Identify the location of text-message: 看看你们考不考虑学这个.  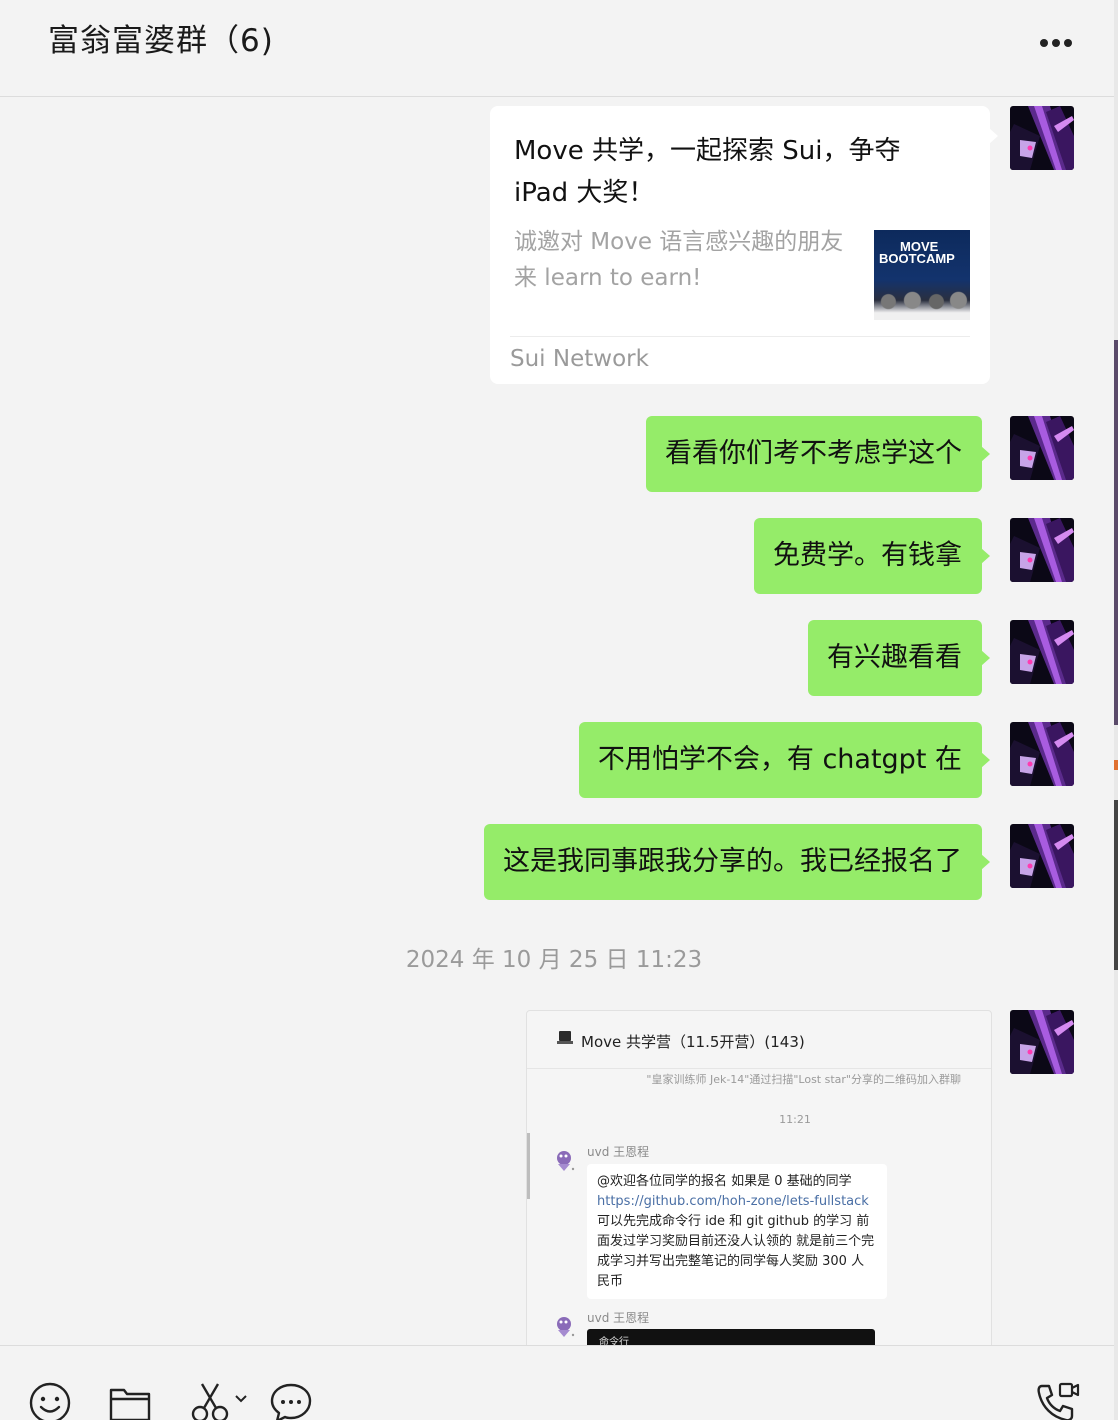
(818, 454).